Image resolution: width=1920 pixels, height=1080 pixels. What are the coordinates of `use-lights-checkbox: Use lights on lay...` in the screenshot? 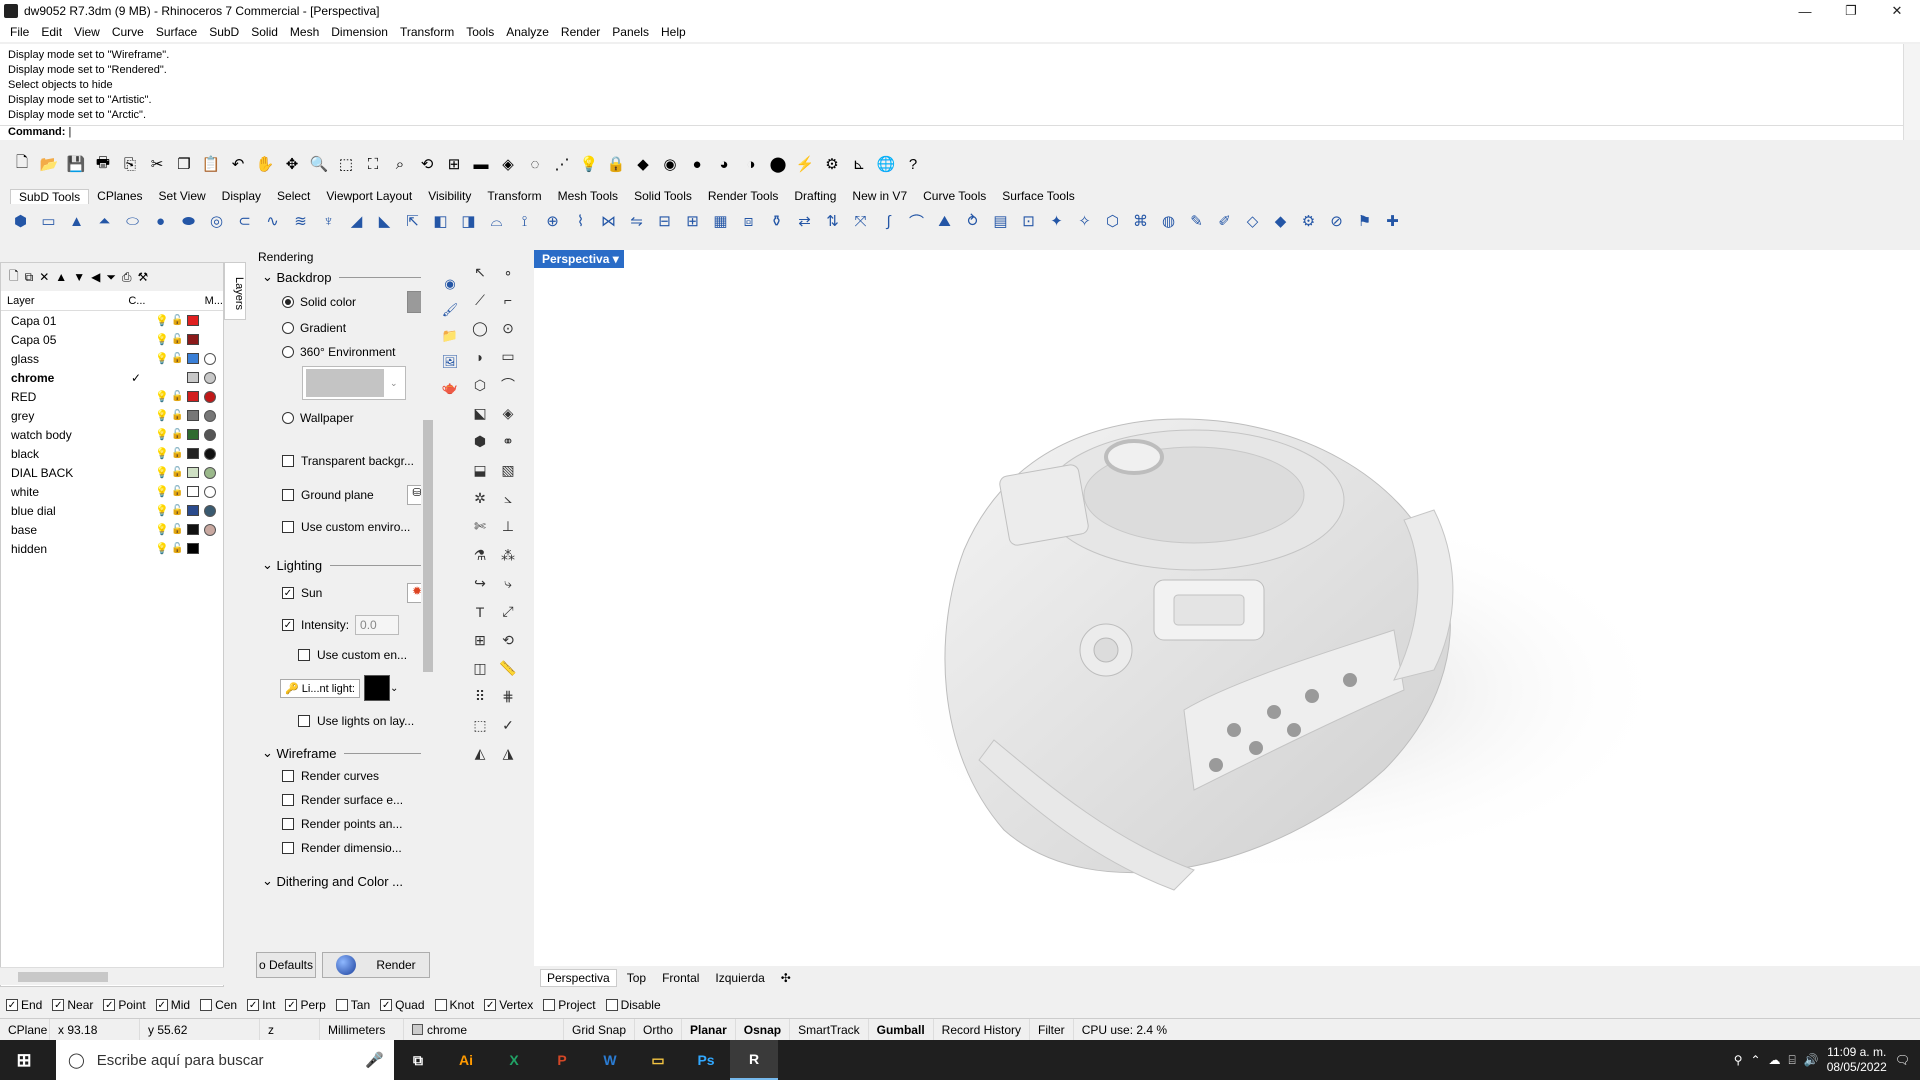 It's located at (344, 721).